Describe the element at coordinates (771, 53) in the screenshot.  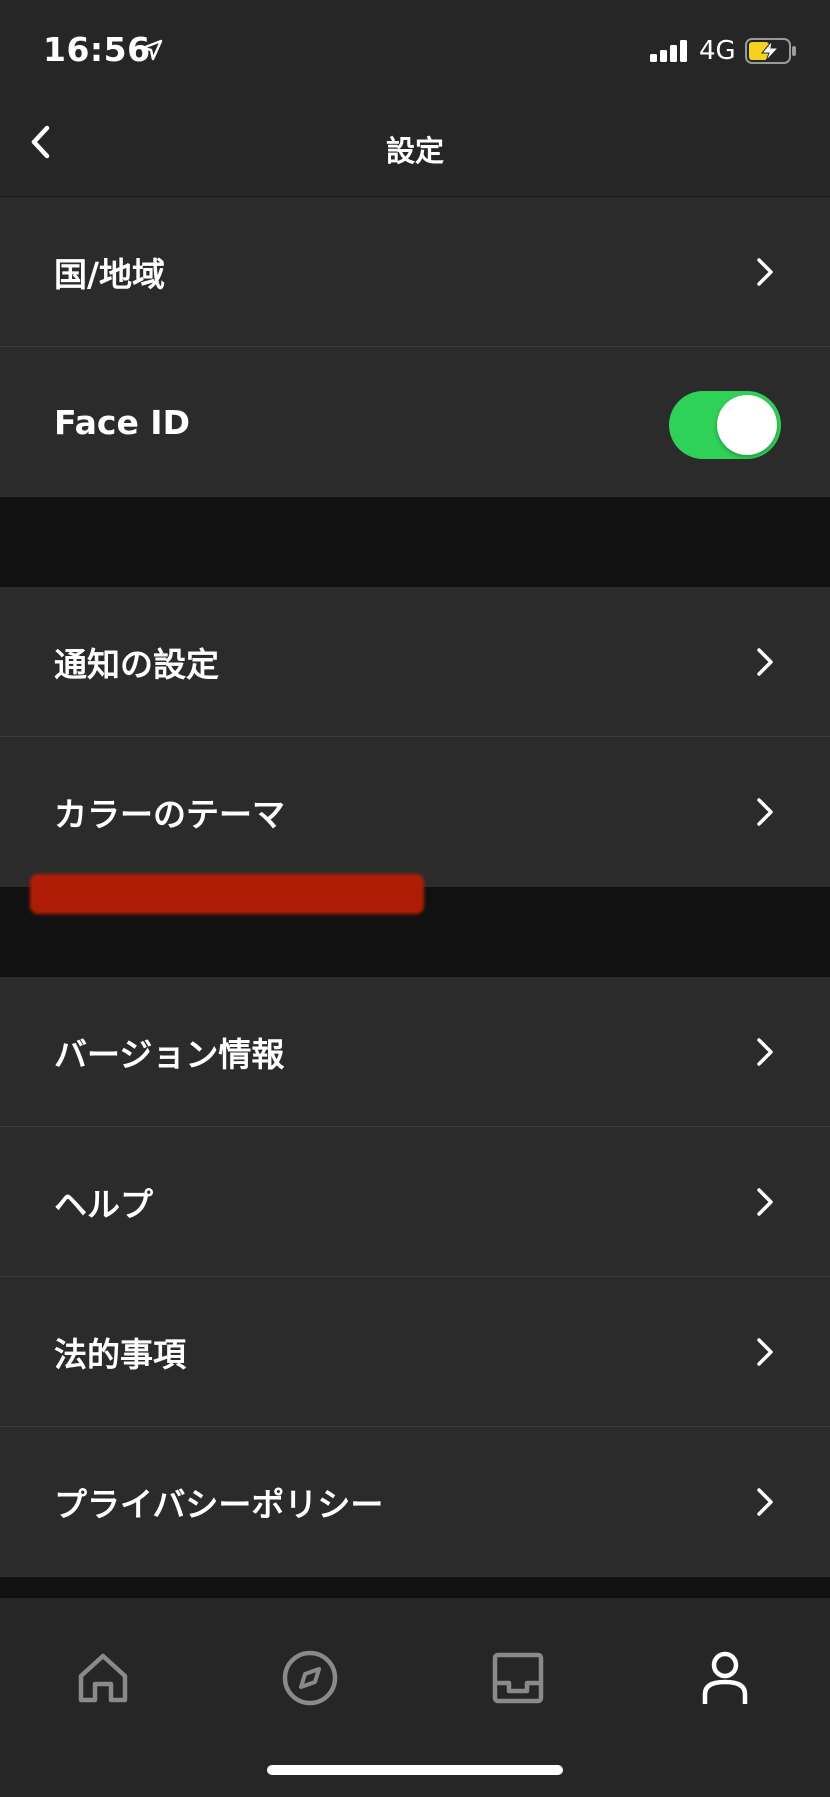
I see `battery-charging-icon` at that location.